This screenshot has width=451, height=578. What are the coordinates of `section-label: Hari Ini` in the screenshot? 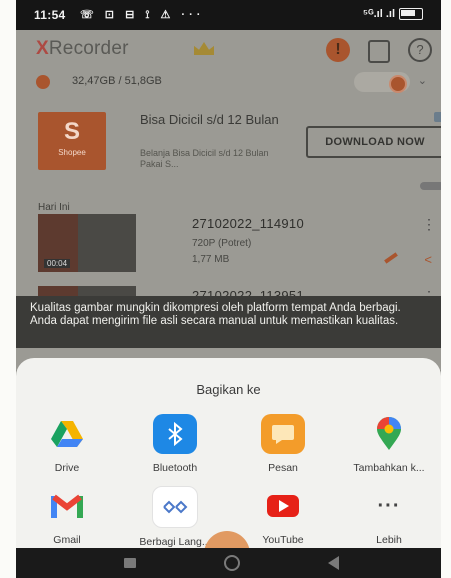 It's located at (54, 207).